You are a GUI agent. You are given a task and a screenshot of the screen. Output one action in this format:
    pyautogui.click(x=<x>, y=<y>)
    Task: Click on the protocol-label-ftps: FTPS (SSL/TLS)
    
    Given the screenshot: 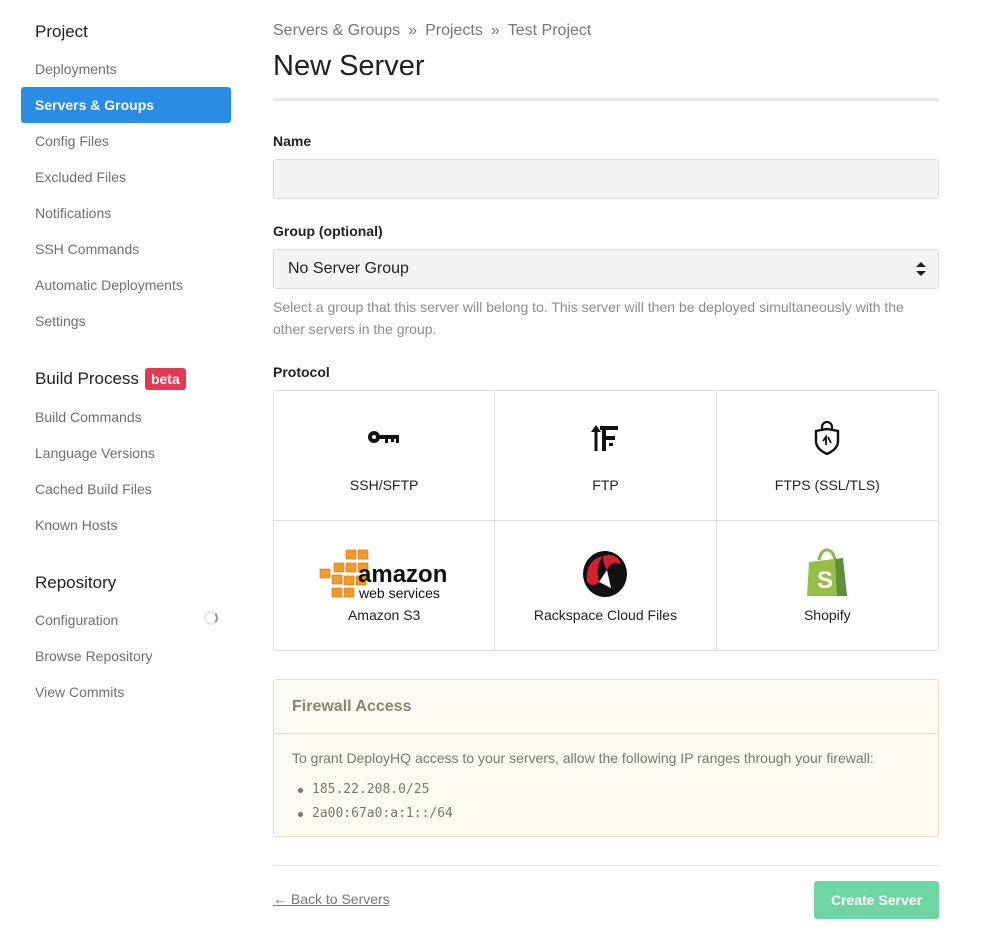 What is the action you would take?
    pyautogui.click(x=827, y=485)
    